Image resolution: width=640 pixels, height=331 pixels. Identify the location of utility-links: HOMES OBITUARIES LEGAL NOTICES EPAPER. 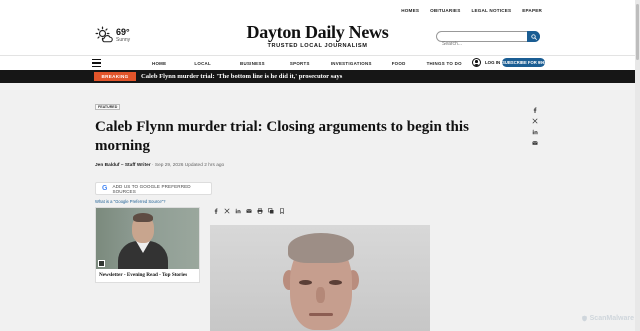
(471, 10).